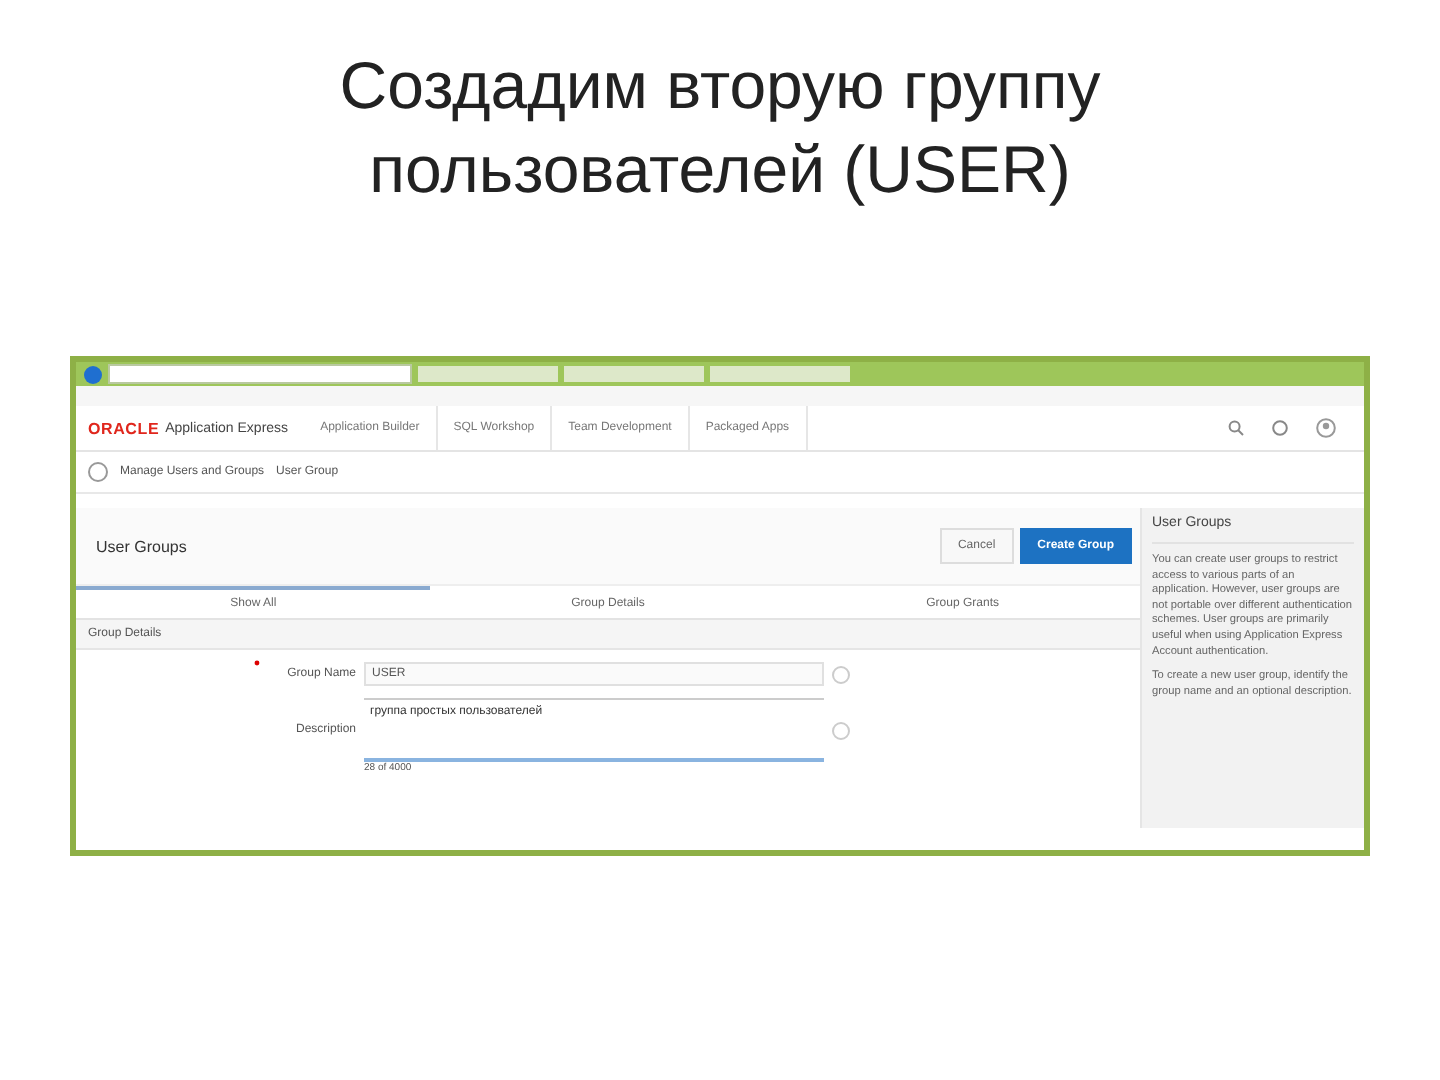  Describe the element at coordinates (124, 428) in the screenshot. I see `logo: ORACLE` at that location.